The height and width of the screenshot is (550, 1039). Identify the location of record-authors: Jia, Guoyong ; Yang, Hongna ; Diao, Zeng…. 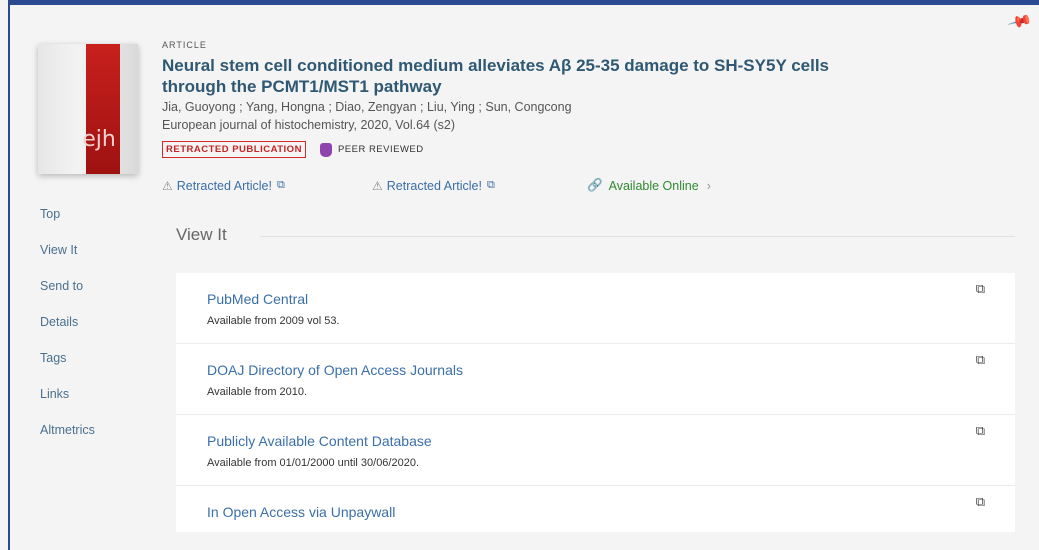
(367, 107).